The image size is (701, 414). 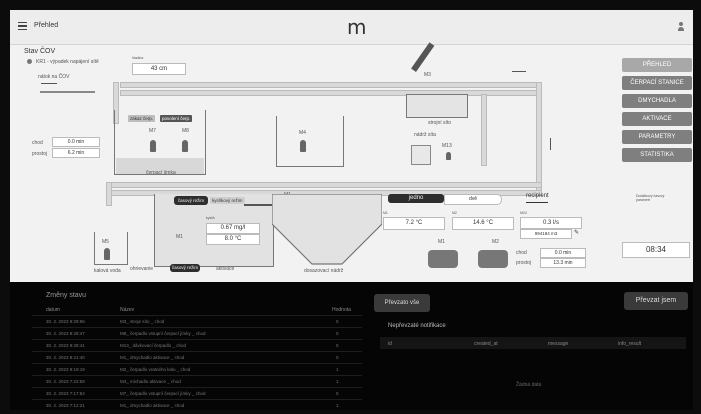 I want to click on pump-prostoj-label: prostoj, so click(x=40, y=154).